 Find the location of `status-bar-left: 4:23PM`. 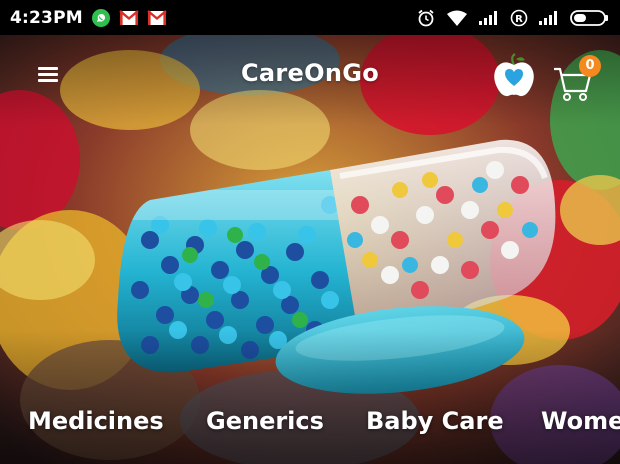

status-bar-left: 4:23PM is located at coordinates (88, 18).